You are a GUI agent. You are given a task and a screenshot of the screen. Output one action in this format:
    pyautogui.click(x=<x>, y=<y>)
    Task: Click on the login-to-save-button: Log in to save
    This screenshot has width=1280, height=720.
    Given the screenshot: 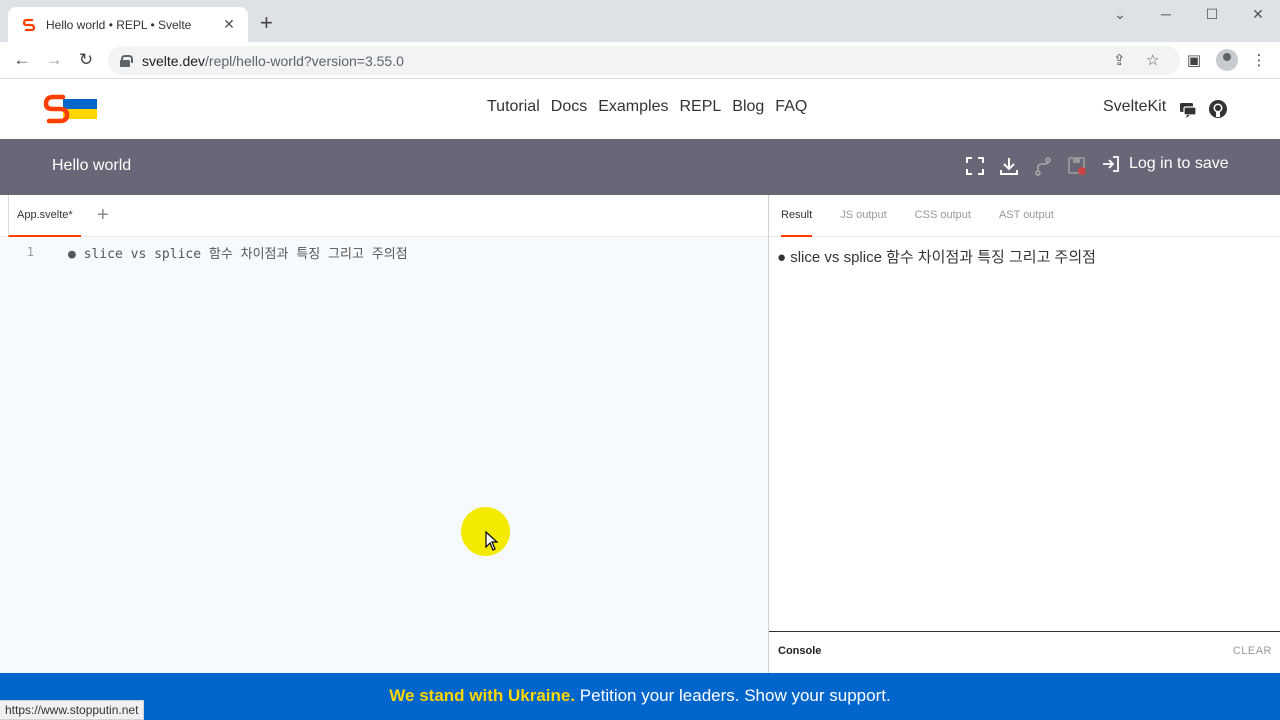 What is the action you would take?
    pyautogui.click(x=1165, y=164)
    